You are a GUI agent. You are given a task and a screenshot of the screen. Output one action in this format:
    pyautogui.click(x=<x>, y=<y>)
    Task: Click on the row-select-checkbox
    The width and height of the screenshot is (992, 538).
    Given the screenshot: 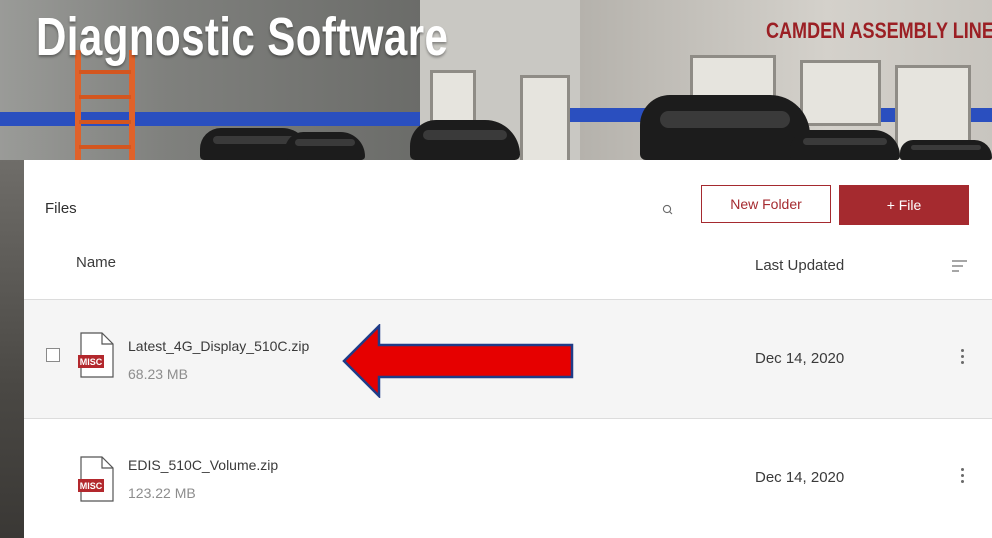 What is the action you would take?
    pyautogui.click(x=53, y=355)
    